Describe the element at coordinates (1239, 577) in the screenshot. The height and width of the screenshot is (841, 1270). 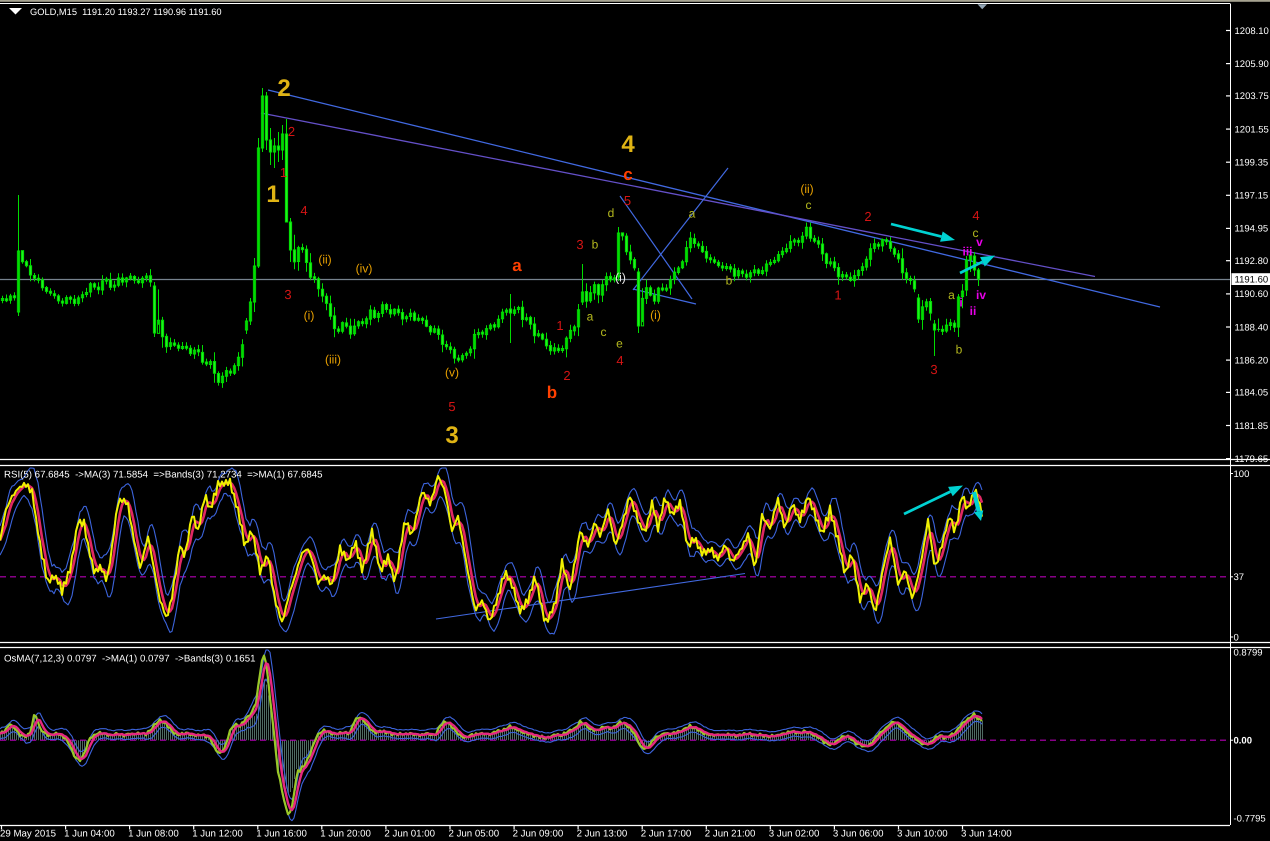
I see `svg-text: 37` at that location.